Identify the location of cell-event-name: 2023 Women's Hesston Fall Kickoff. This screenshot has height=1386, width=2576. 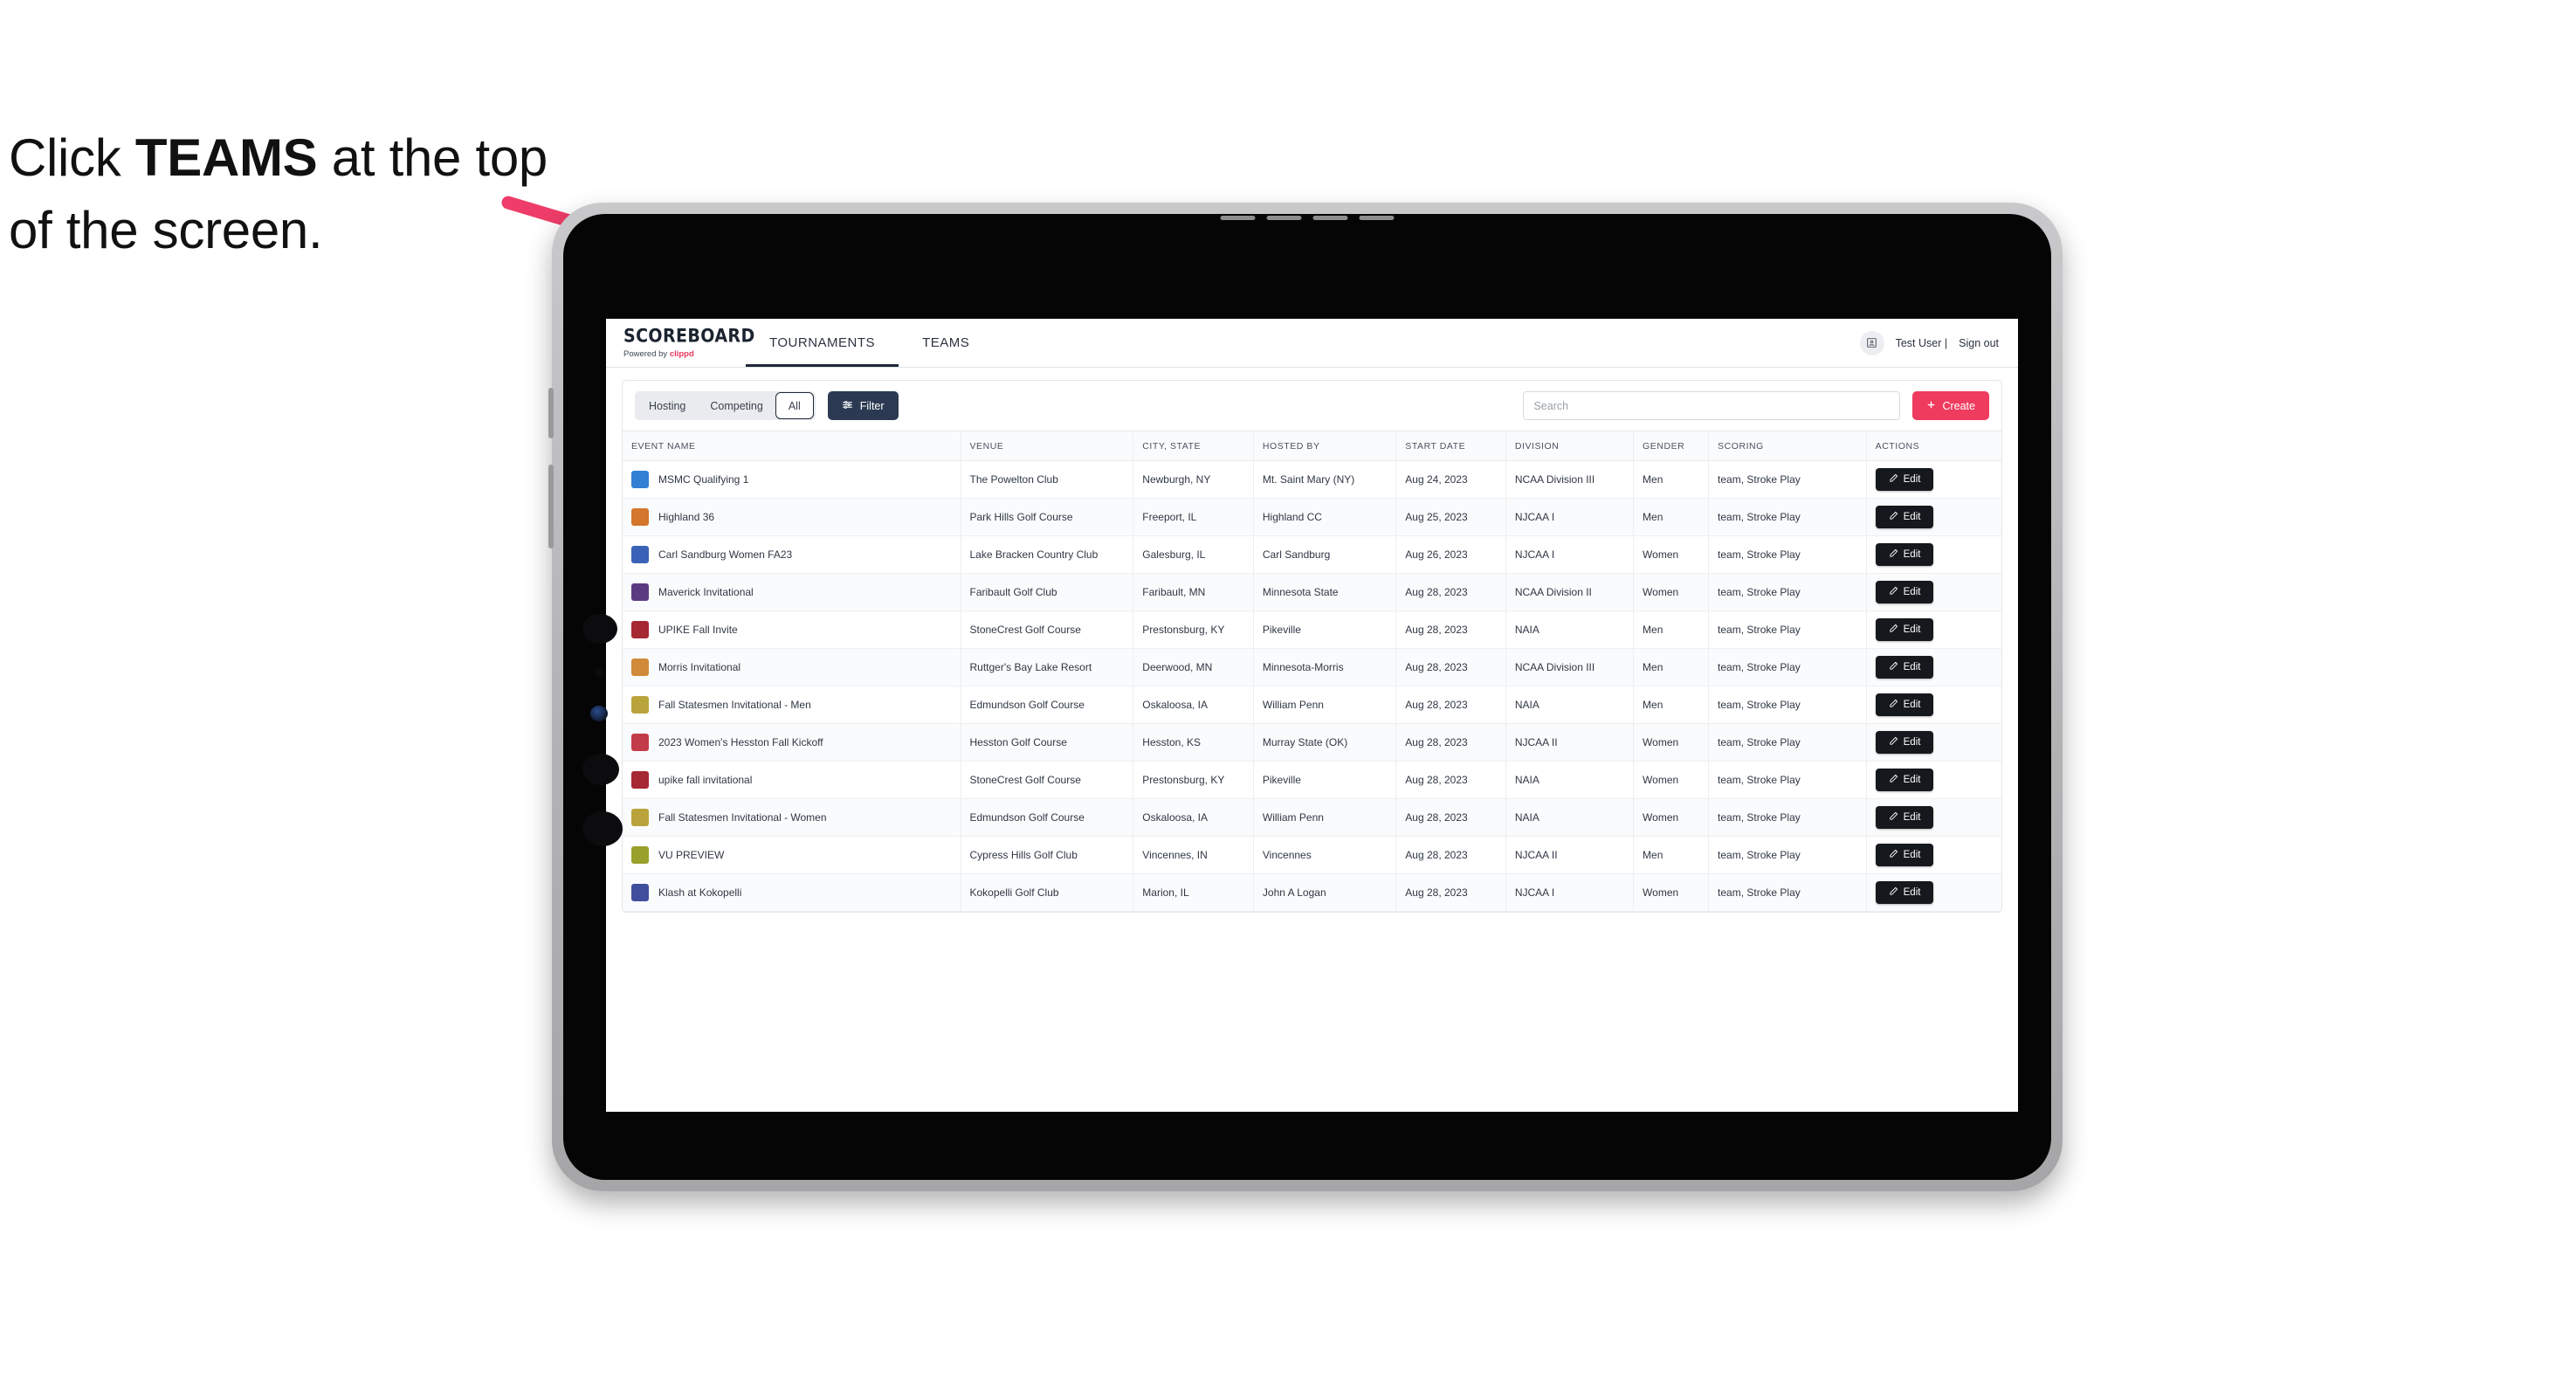
(792, 742).